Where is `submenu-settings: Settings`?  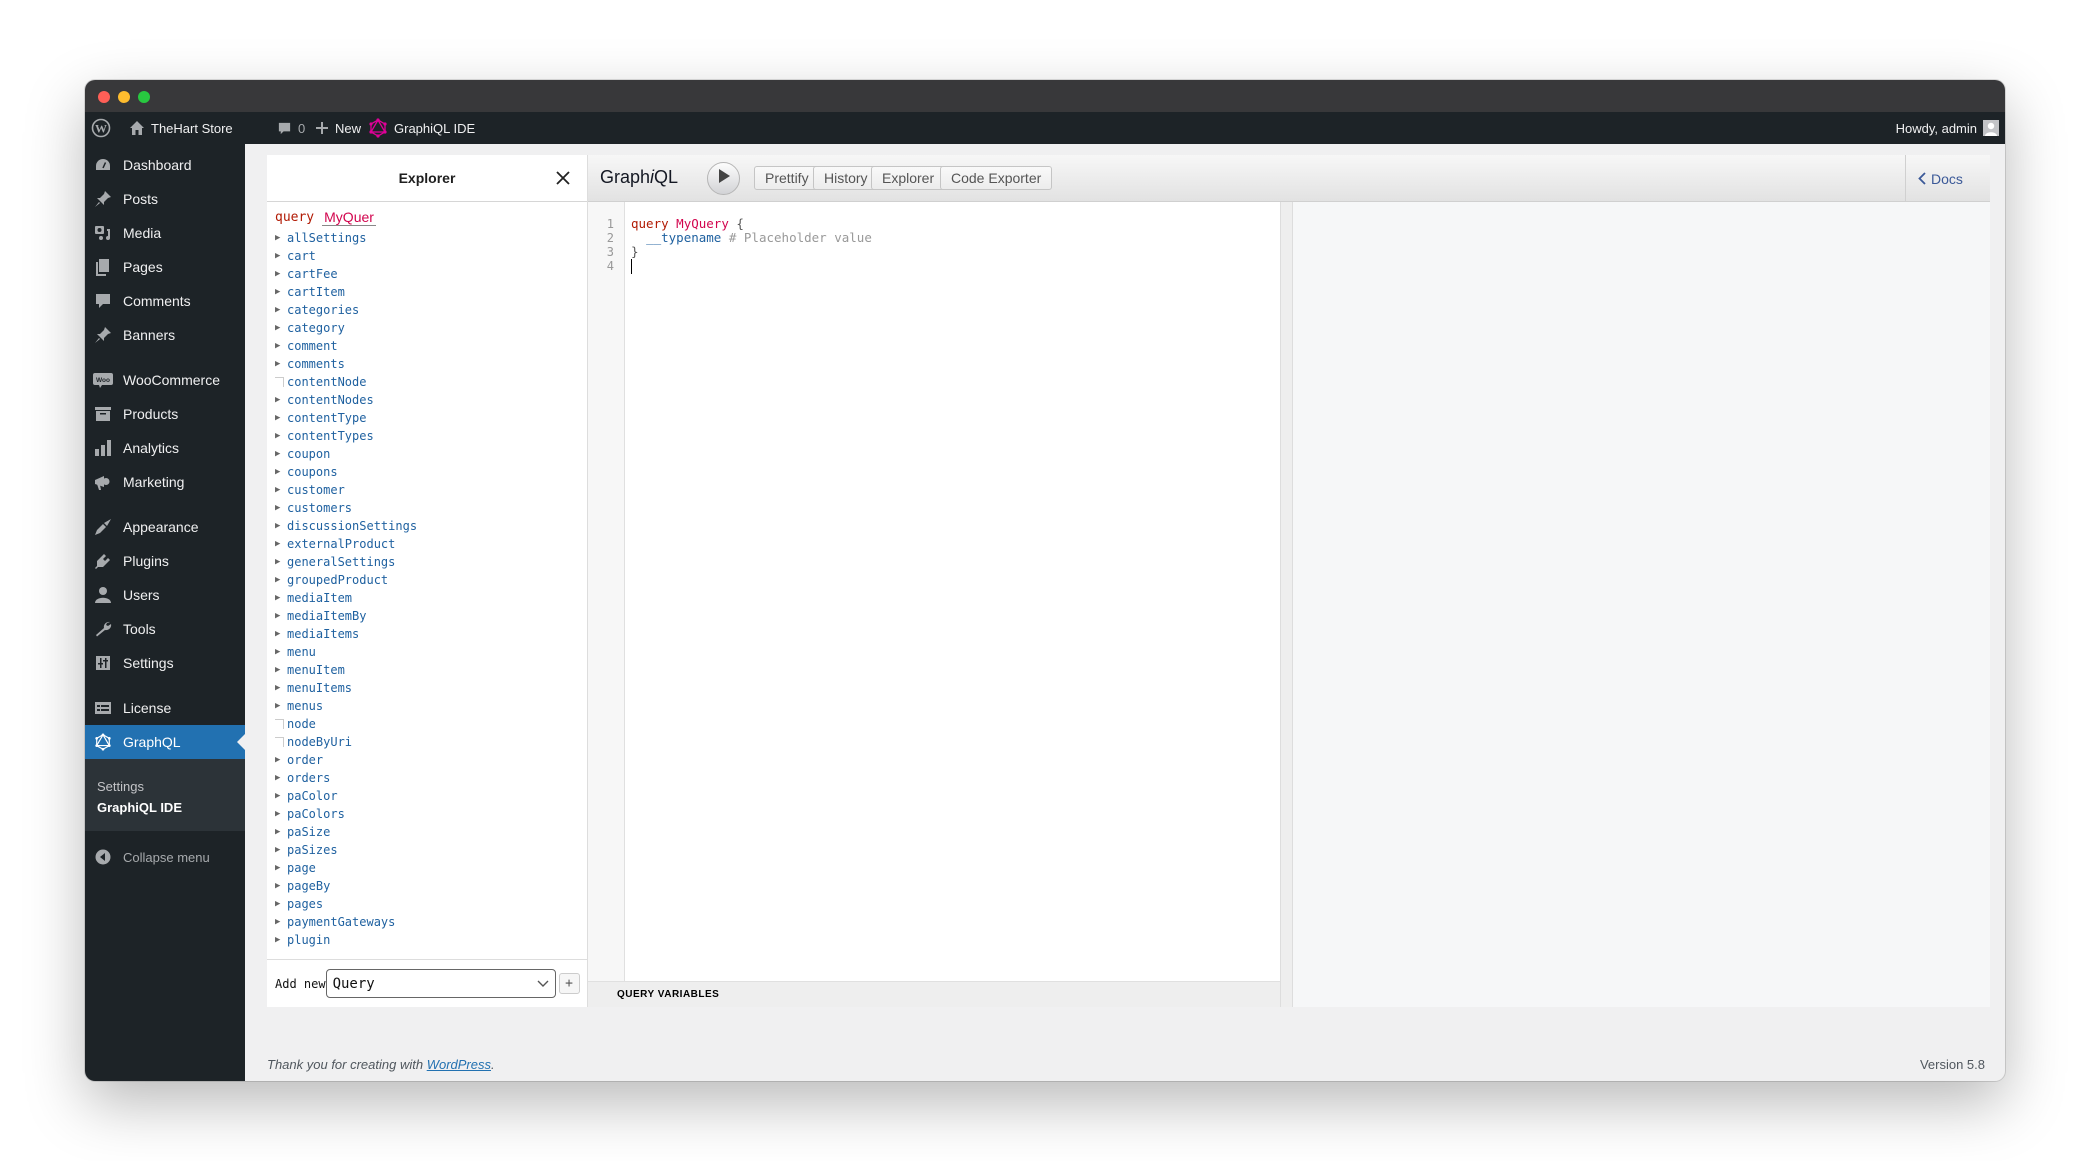
submenu-settings: Settings is located at coordinates (120, 786).